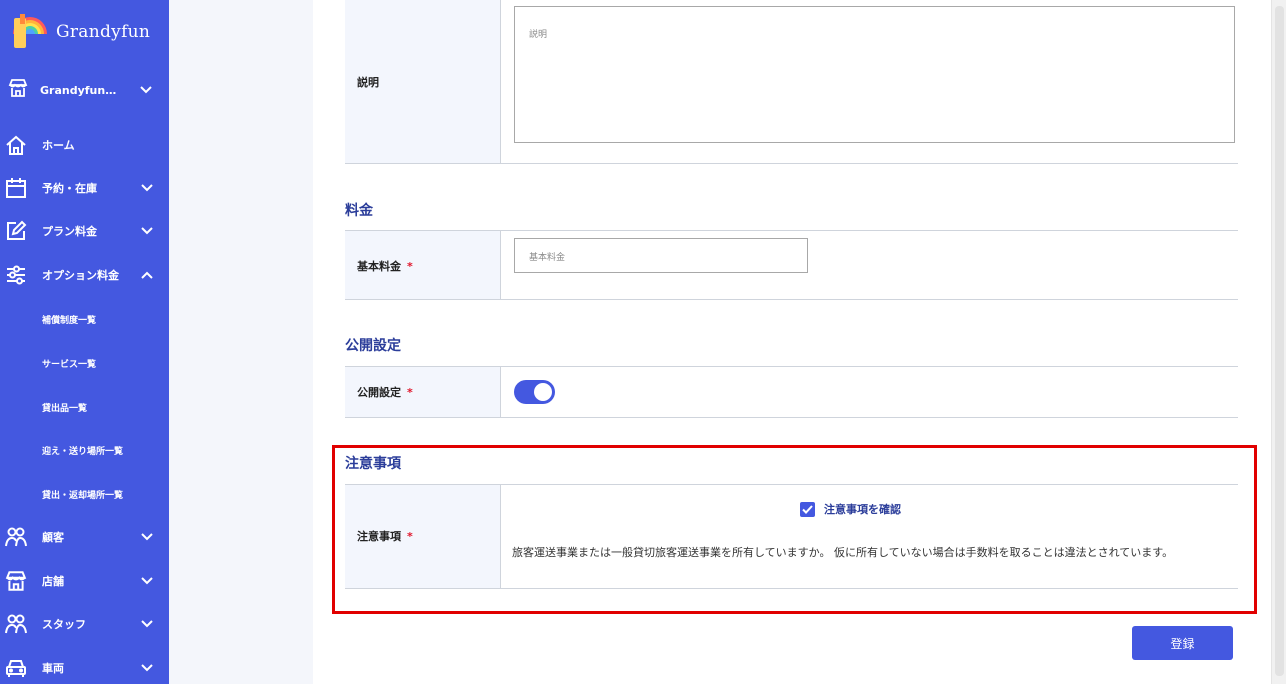 The image size is (1286, 684). I want to click on chevron-up-icon, so click(147, 275).